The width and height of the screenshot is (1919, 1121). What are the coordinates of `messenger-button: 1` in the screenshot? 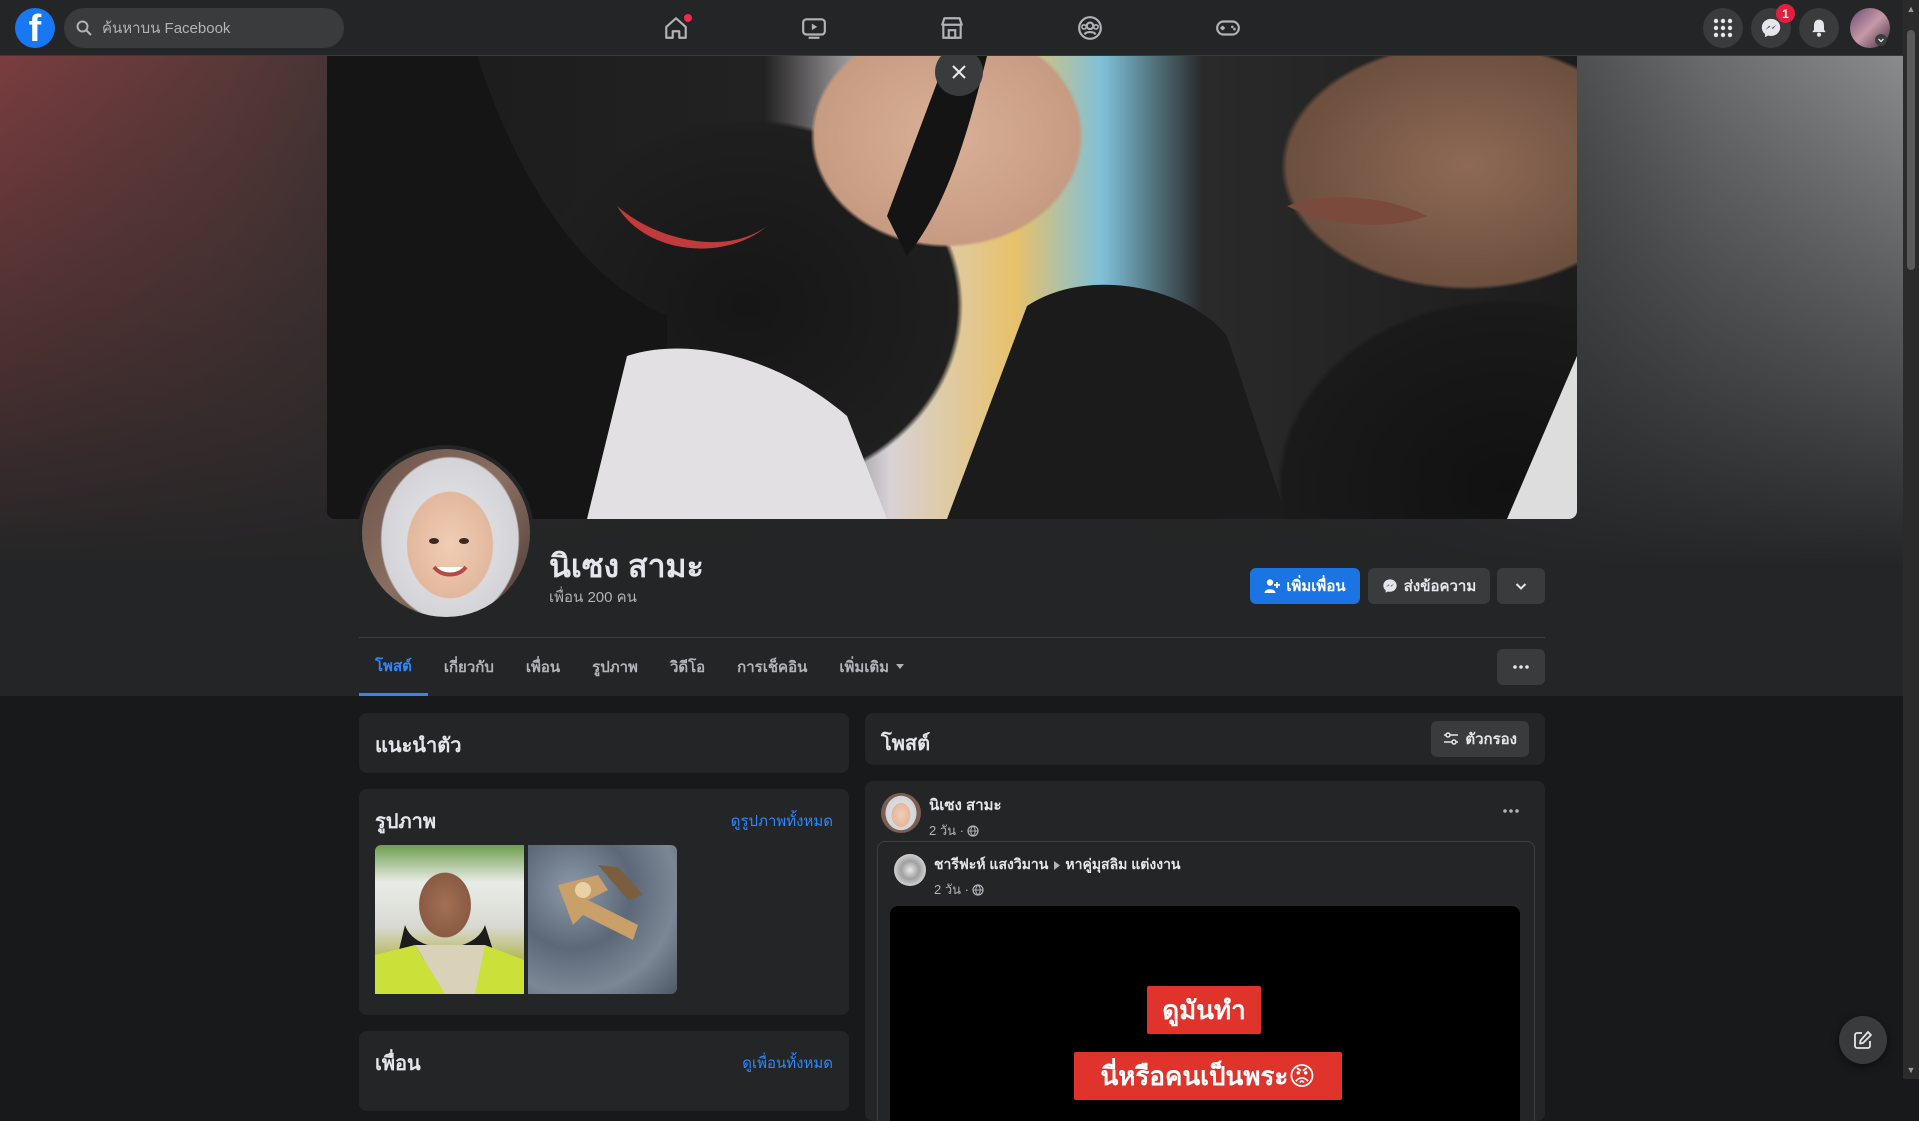 It's located at (1773, 26).